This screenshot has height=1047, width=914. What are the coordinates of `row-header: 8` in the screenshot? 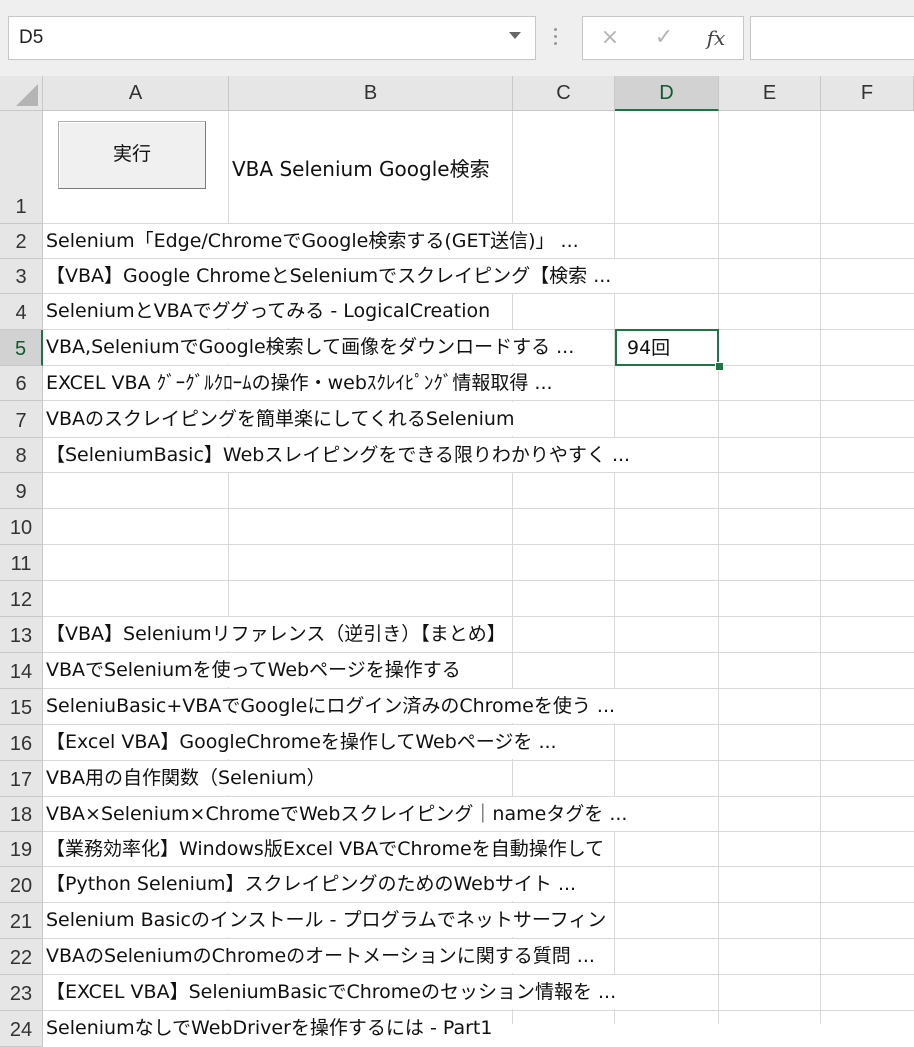 It's located at (21, 455).